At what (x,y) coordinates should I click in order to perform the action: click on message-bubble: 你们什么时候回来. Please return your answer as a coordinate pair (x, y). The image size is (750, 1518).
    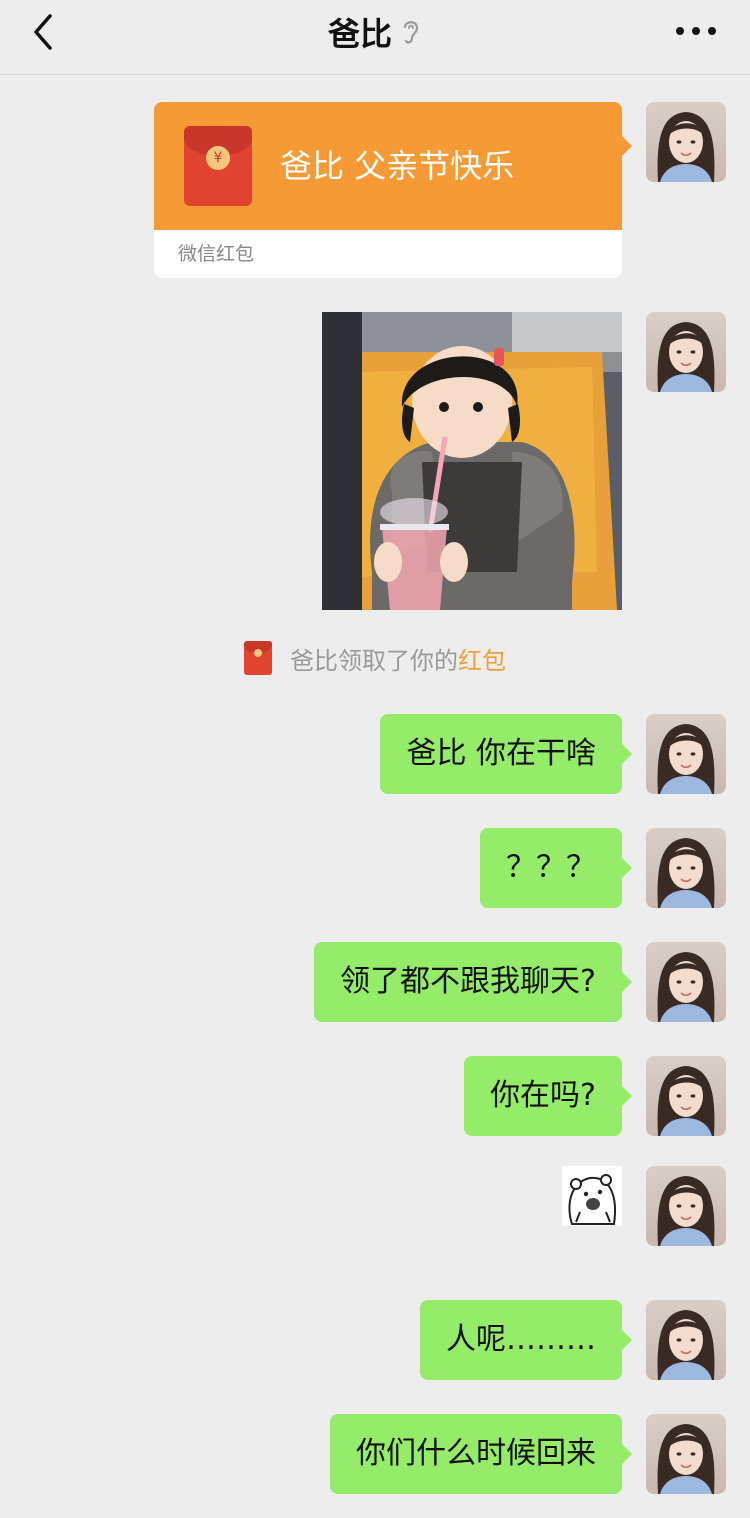
    Looking at the image, I should click on (481, 1454).